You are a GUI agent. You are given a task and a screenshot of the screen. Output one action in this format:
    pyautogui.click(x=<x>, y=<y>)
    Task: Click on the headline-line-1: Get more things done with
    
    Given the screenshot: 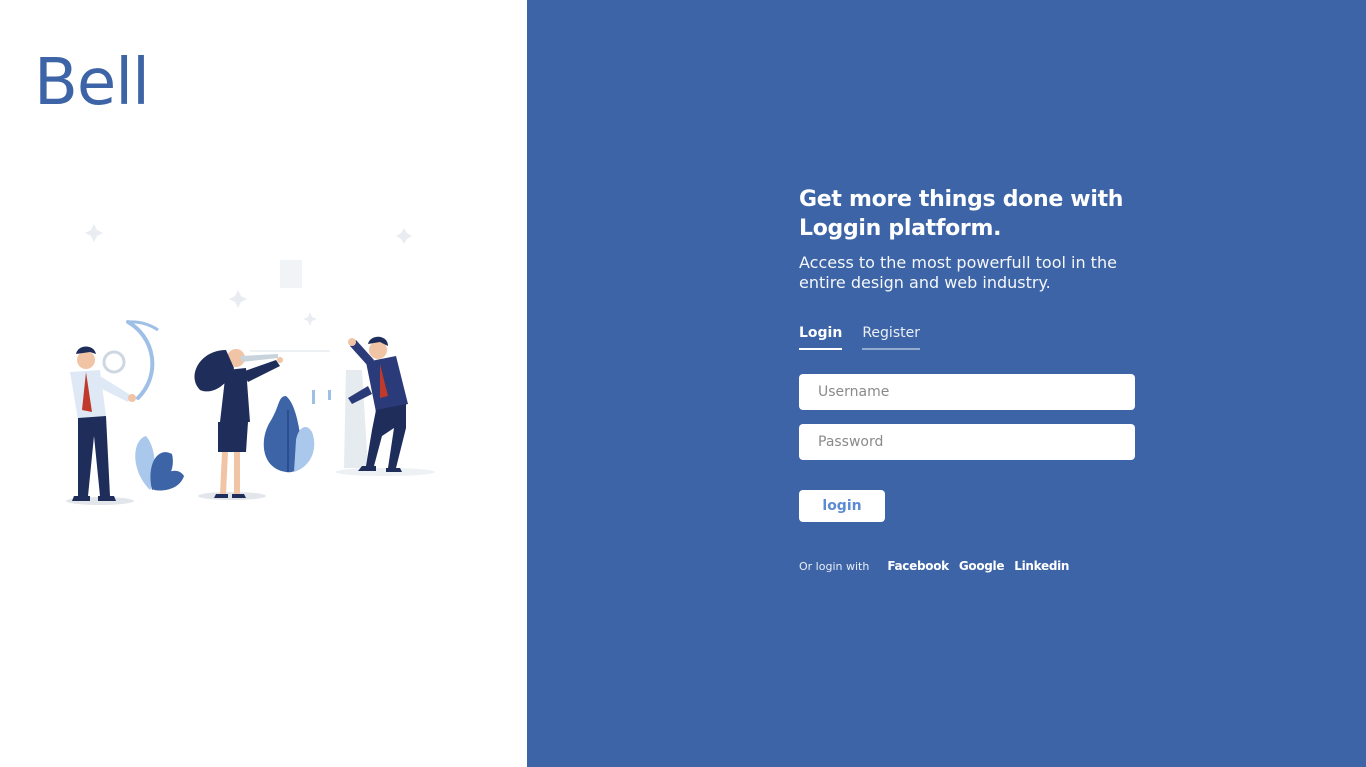 What is the action you would take?
    pyautogui.click(x=961, y=199)
    